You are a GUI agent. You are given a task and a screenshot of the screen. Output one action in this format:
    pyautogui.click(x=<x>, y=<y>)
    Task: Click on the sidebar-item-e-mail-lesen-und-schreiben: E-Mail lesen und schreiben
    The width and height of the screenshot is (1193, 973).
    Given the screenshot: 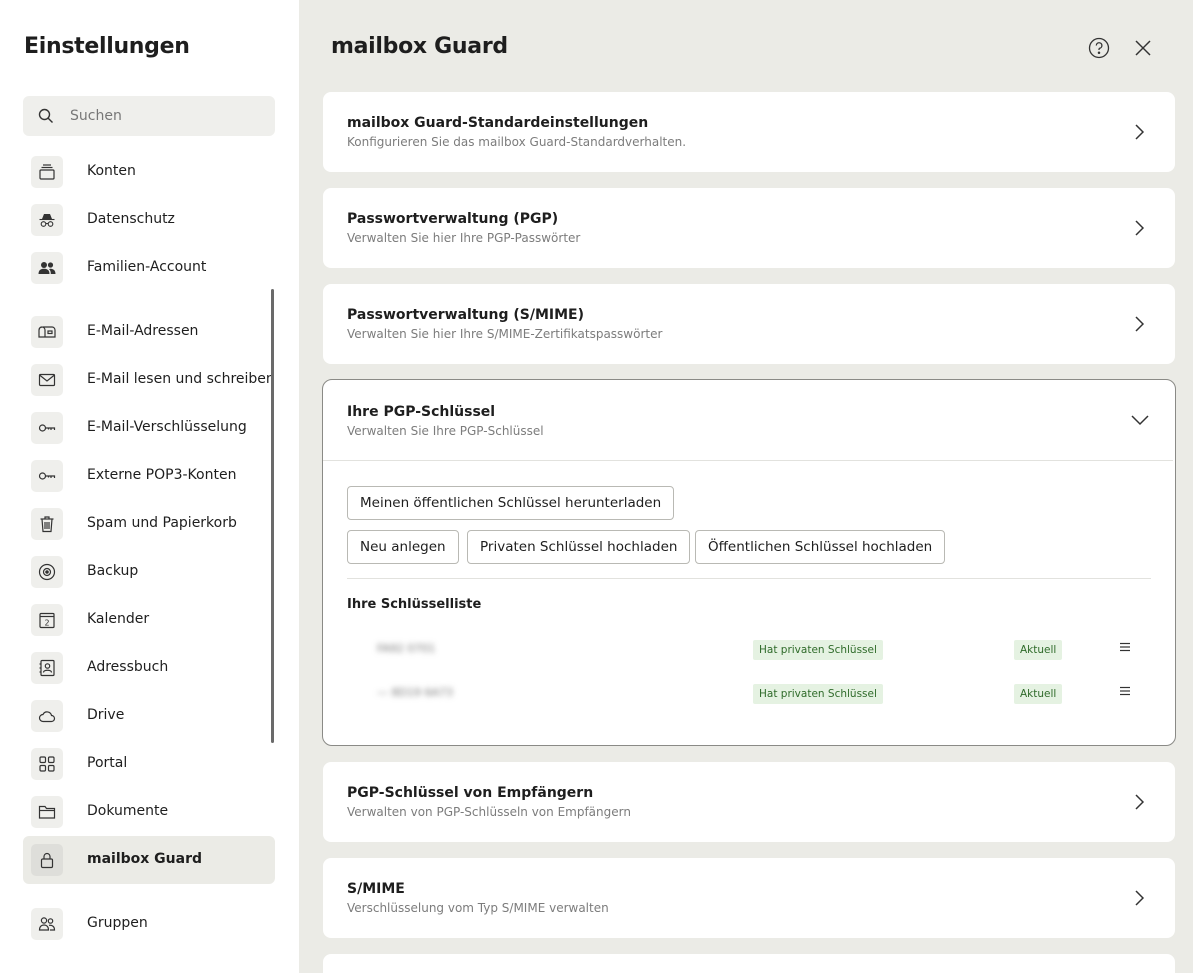 What is the action you would take?
    pyautogui.click(x=149, y=380)
    